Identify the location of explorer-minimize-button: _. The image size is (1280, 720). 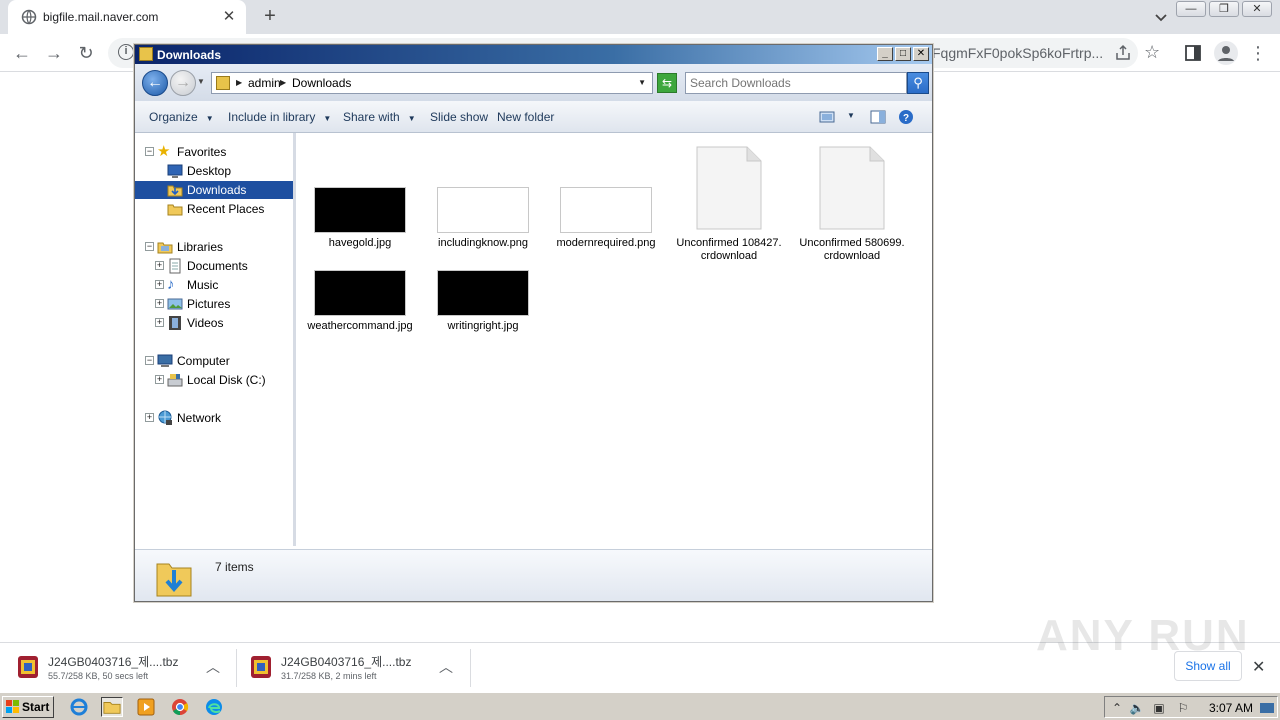
(885, 54).